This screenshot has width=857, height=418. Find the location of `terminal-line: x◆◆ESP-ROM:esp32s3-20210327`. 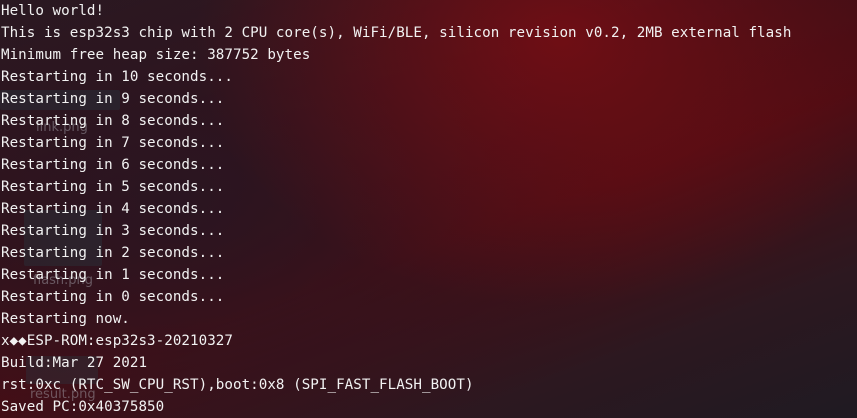

terminal-line: x◆◆ESP-ROM:esp32s3-20210327 is located at coordinates (117, 341).